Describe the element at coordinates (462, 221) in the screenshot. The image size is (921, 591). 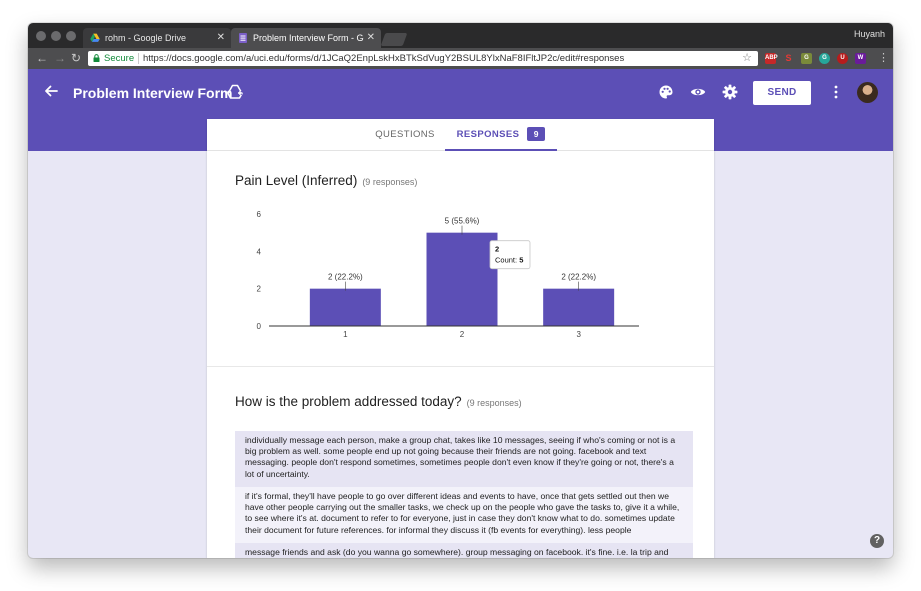
I see `data-label: 5 (55.6%)` at that location.